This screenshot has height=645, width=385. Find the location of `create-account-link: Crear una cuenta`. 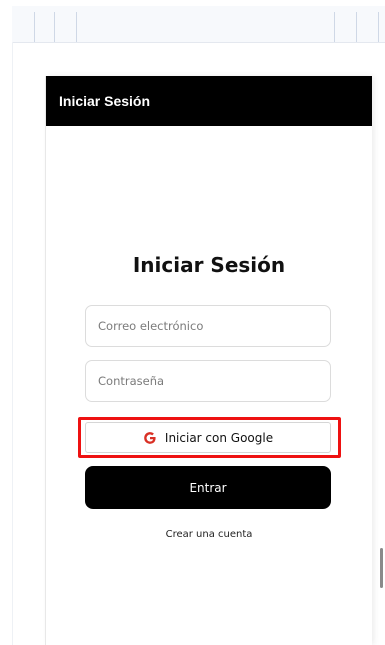

create-account-link: Crear una cuenta is located at coordinates (209, 534).